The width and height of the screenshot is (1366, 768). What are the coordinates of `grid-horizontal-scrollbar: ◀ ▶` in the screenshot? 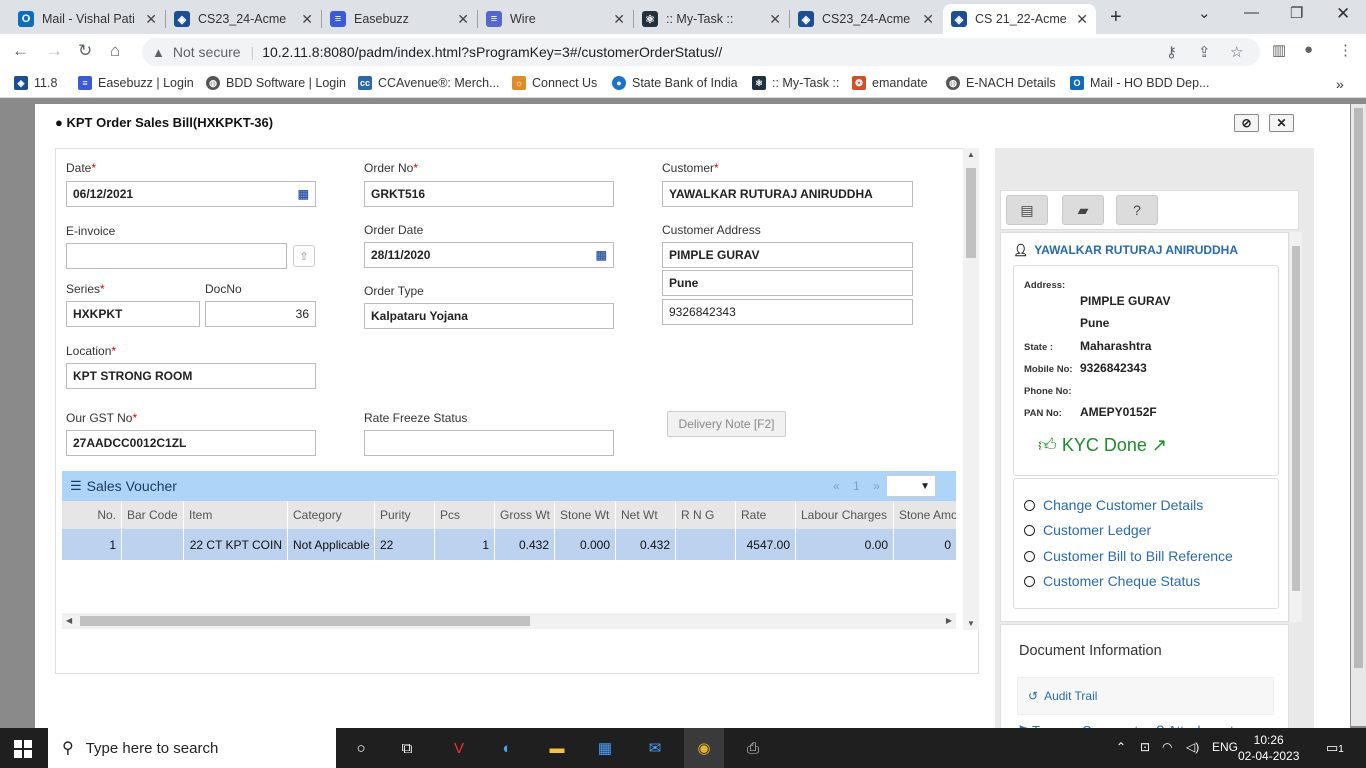 It's located at (509, 621).